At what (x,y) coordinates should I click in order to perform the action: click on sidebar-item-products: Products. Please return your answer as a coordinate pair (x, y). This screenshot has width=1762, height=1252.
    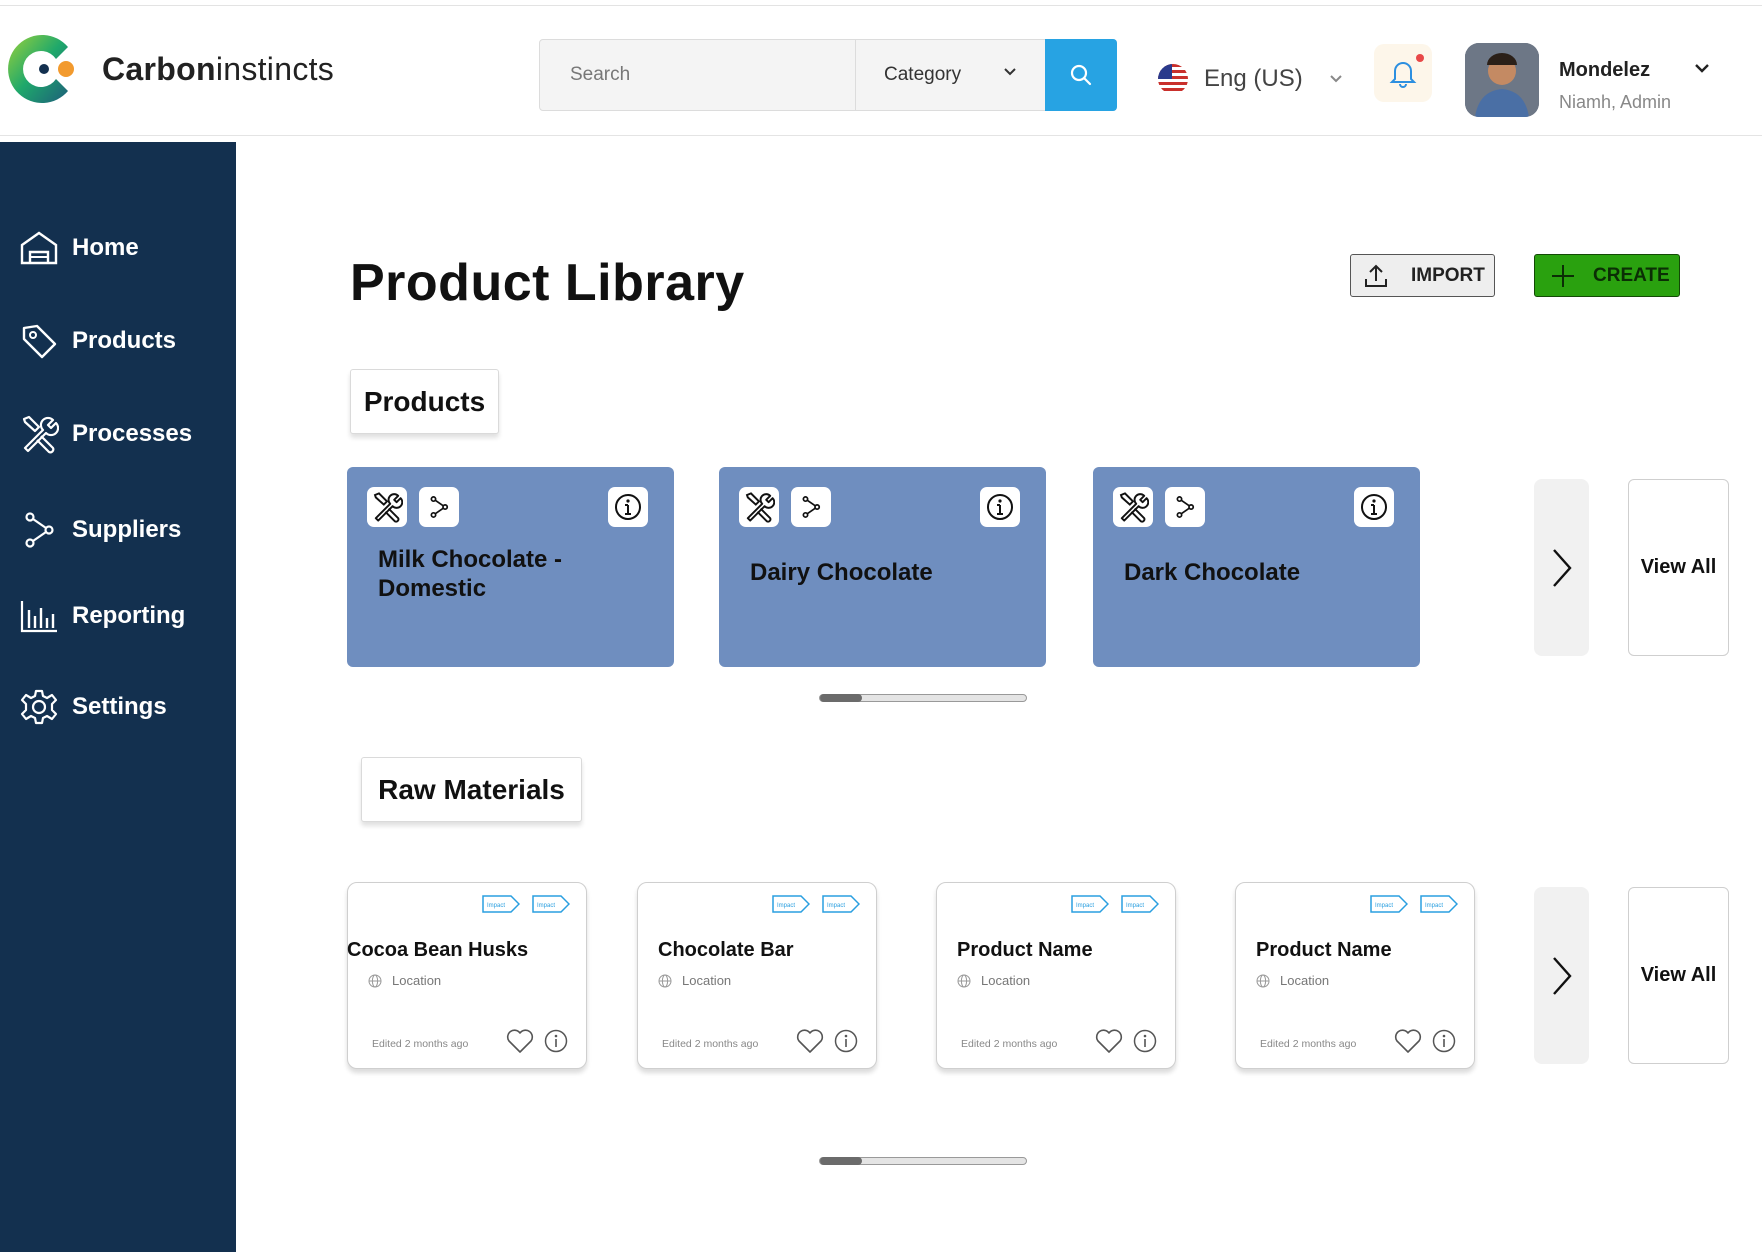
    Looking at the image, I should click on (97, 341).